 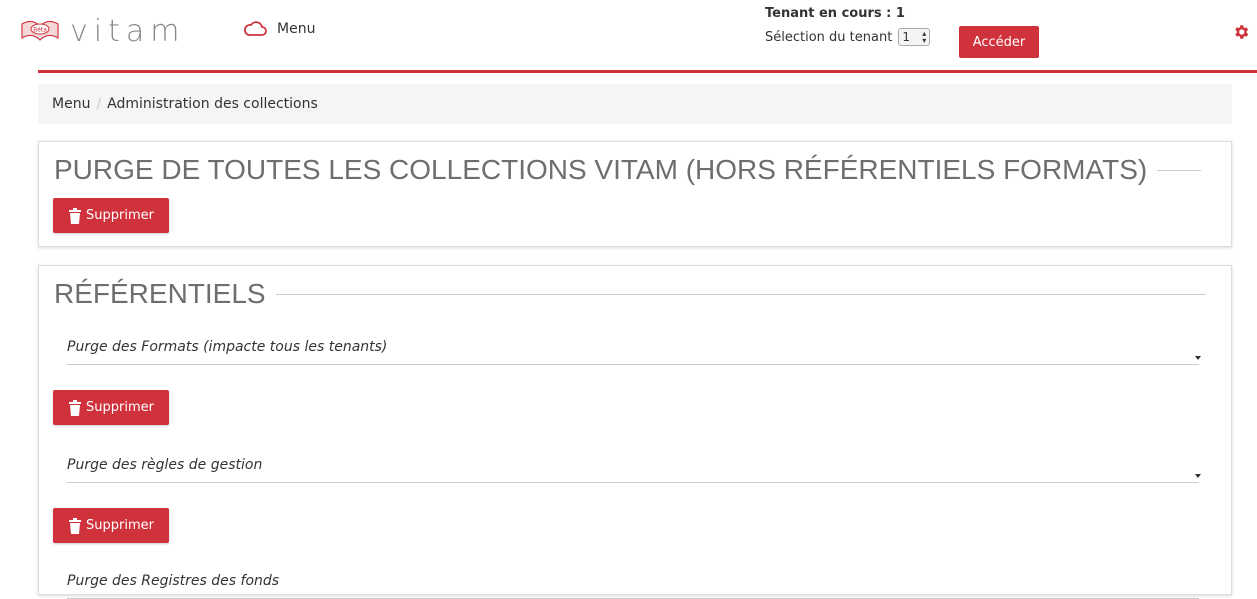 I want to click on breadcrumb: Menu / Administration des collections, so click(x=635, y=104).